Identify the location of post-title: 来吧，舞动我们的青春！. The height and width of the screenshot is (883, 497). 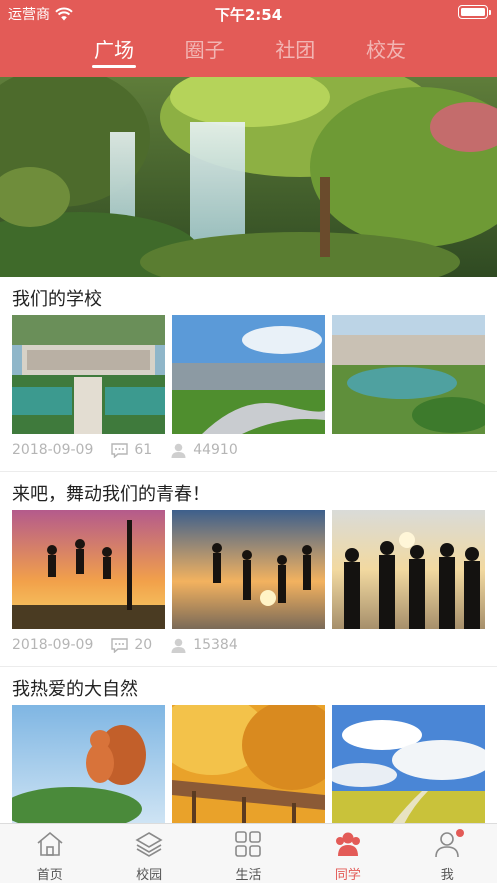
(111, 494).